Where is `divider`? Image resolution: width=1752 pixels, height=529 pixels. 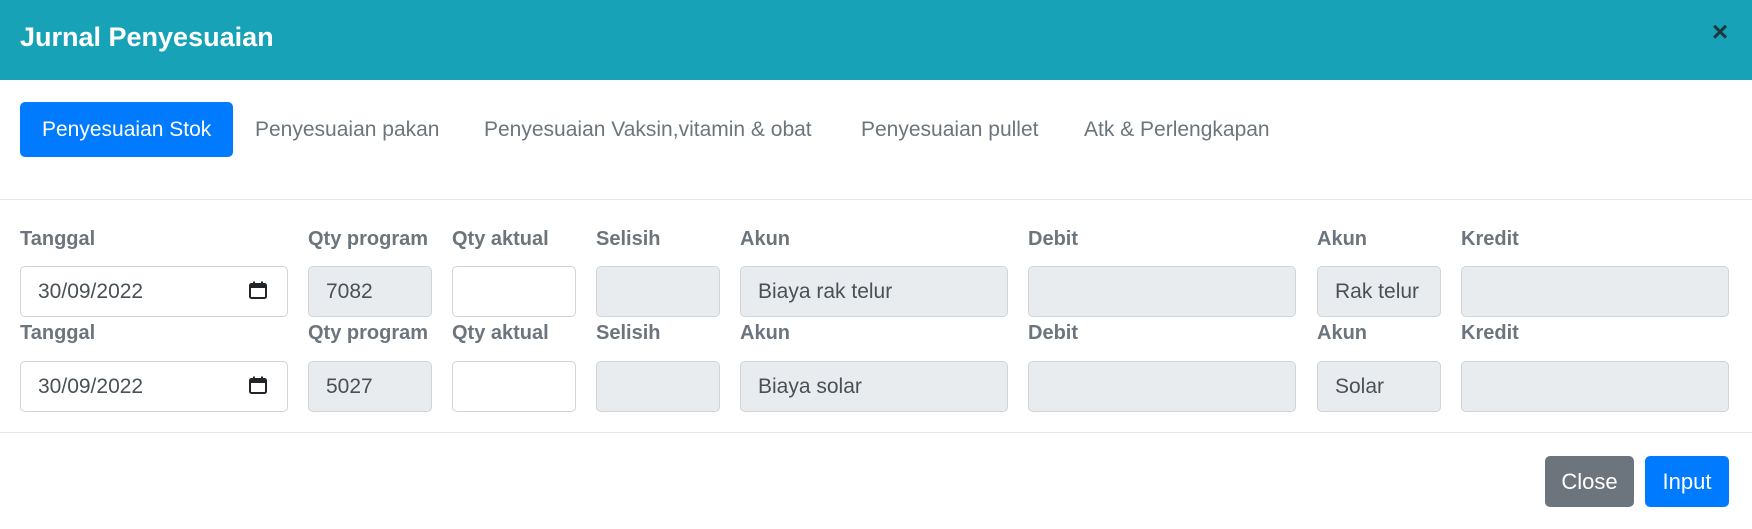 divider is located at coordinates (876, 199).